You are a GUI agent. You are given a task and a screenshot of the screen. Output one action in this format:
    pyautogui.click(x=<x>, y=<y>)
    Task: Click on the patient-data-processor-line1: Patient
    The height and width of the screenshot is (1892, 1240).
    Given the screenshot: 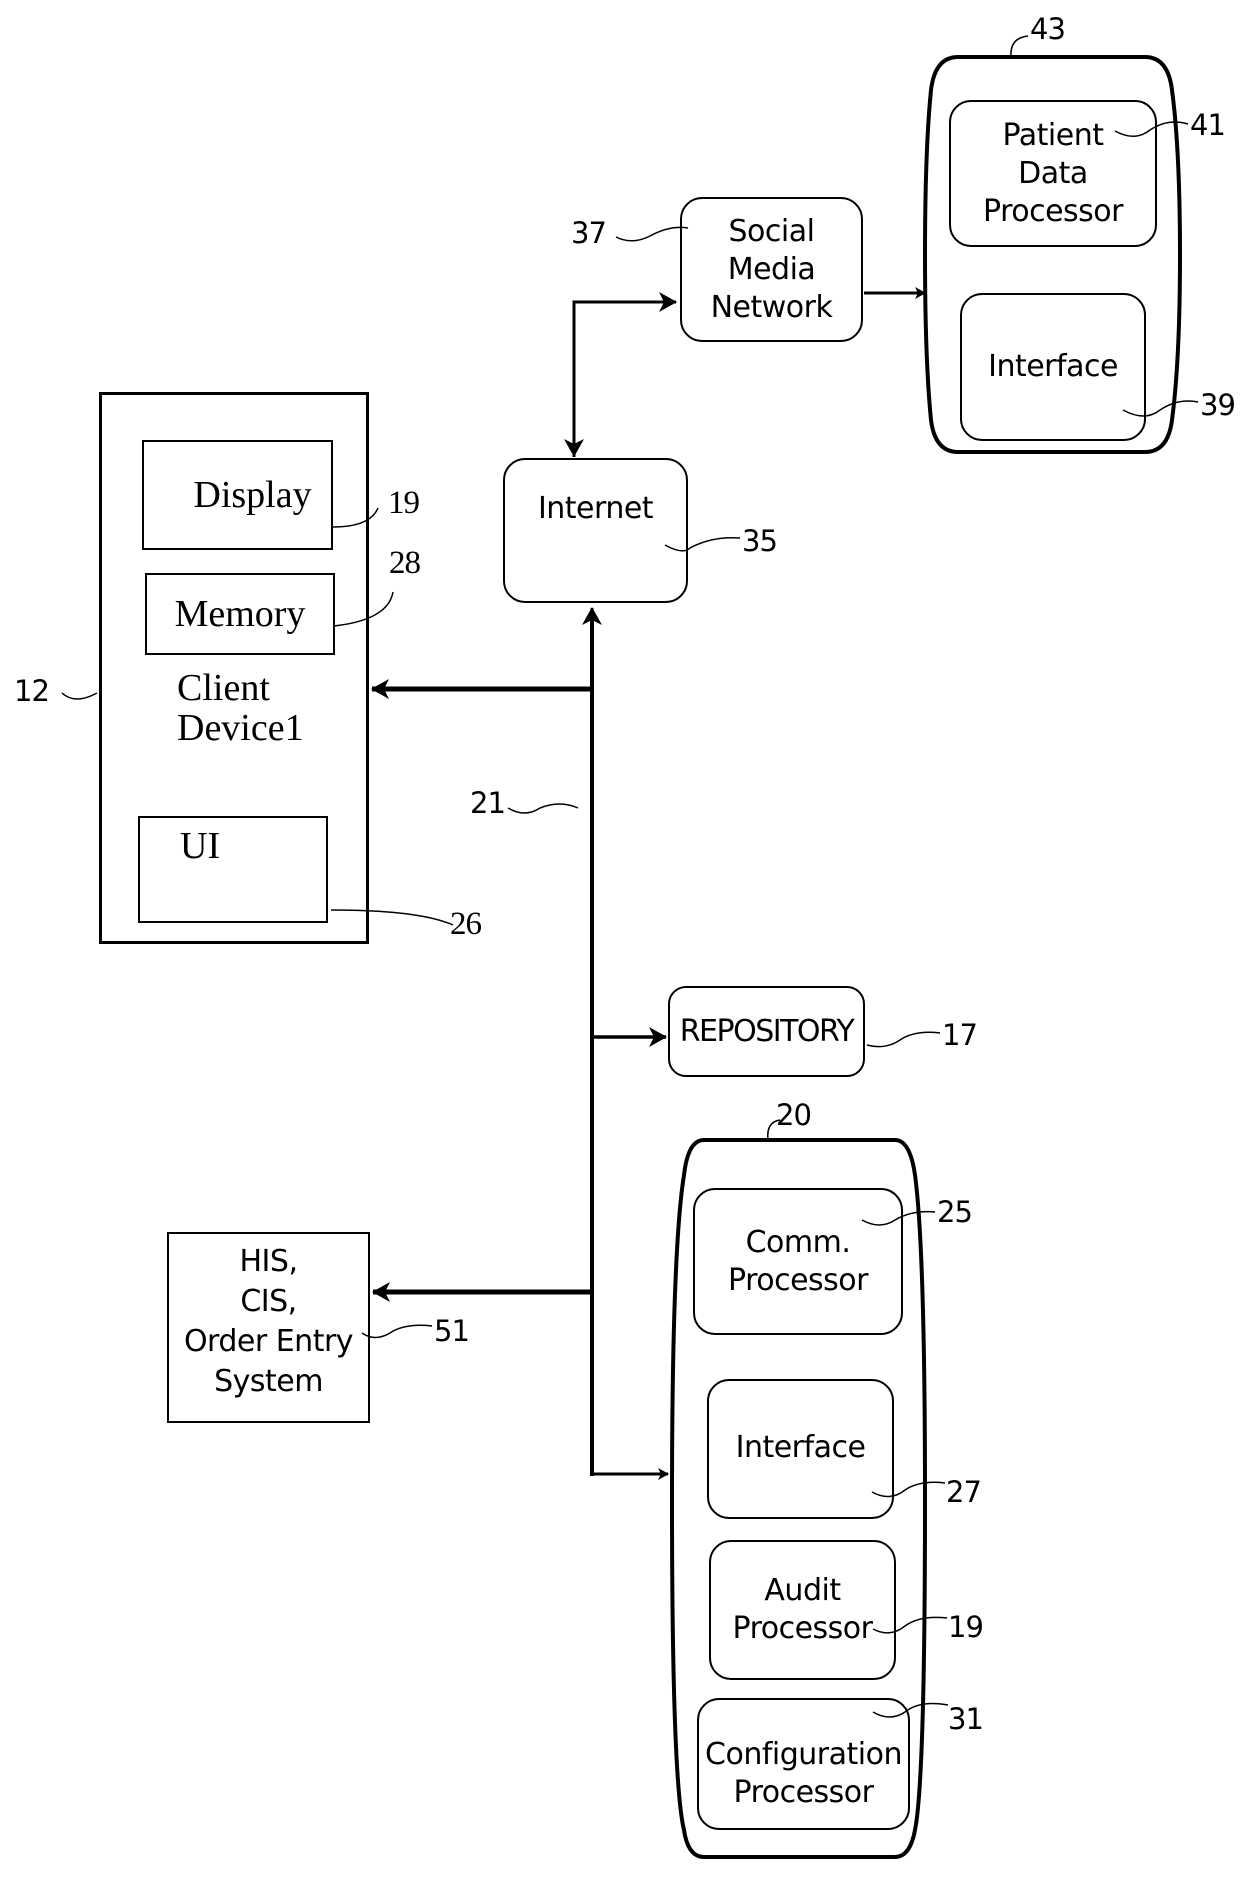 What is the action you would take?
    pyautogui.click(x=1053, y=135)
    